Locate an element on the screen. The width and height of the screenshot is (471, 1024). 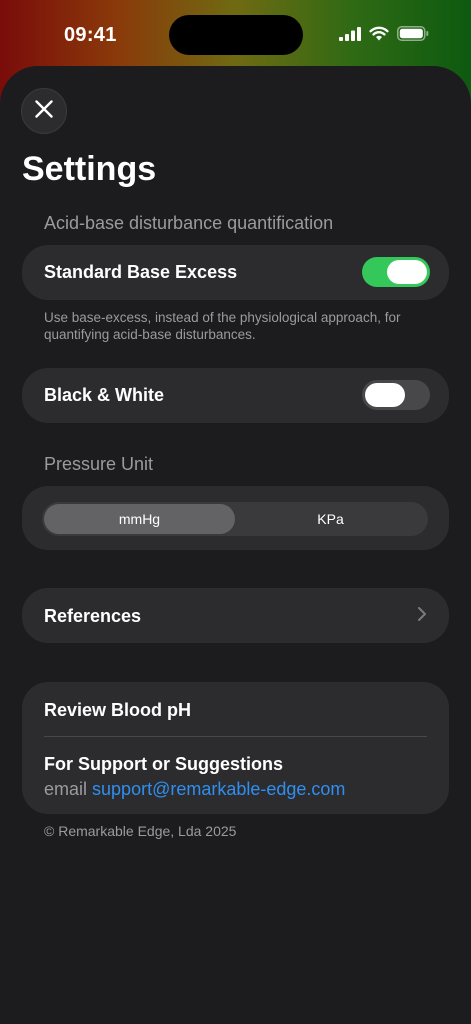
pressure-unit-segmented-control: mmHg KPa is located at coordinates (235, 519).